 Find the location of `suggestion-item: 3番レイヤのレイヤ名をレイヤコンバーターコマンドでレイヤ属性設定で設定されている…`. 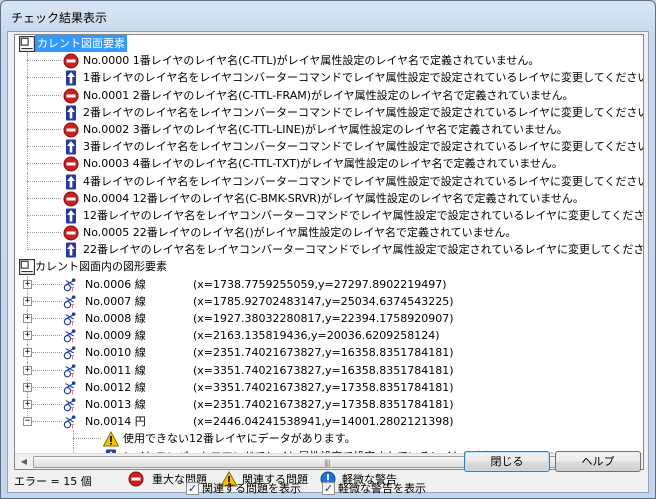

suggestion-item: 3番レイヤのレイヤ名をレイヤコンバーターコマンドでレイヤ属性設定で設定されている… is located at coordinates (329, 147).